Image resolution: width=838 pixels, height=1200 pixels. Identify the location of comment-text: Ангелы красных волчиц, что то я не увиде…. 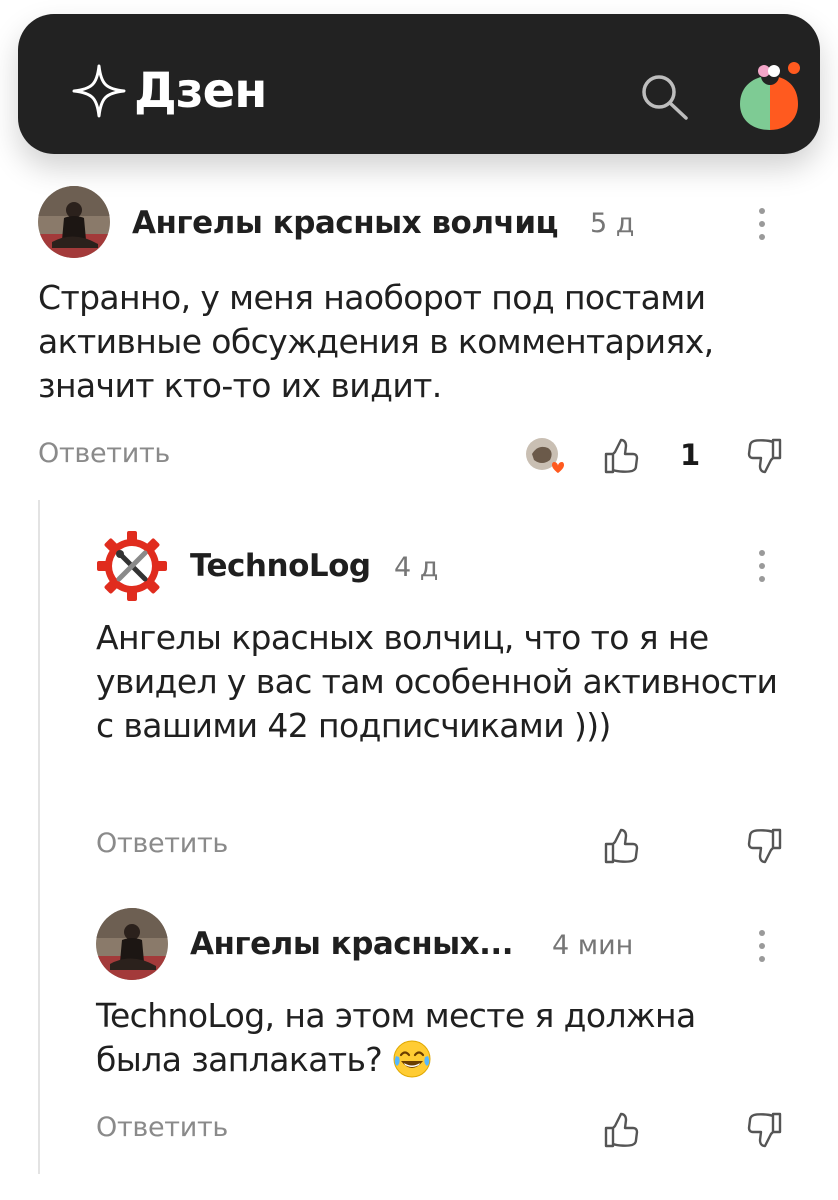
(437, 681).